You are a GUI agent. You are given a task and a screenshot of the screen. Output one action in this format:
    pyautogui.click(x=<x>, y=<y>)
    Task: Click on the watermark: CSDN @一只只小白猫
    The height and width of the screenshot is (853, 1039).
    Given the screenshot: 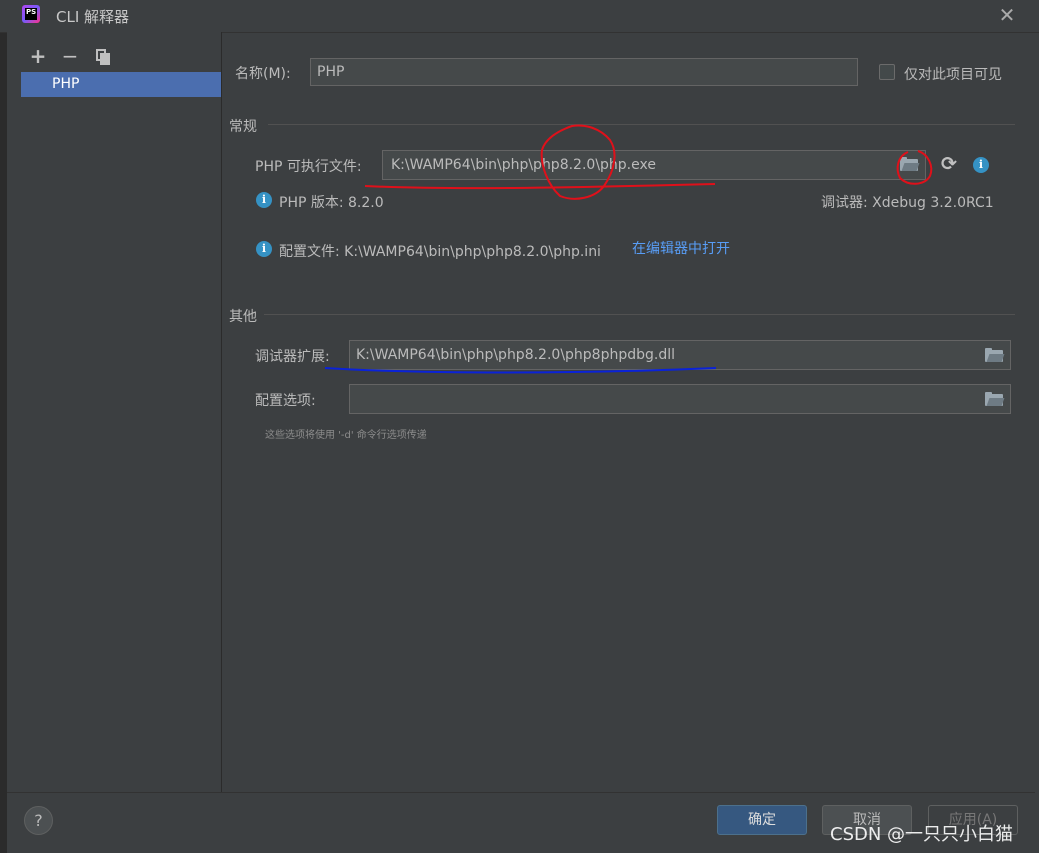 What is the action you would take?
    pyautogui.click(x=922, y=834)
    